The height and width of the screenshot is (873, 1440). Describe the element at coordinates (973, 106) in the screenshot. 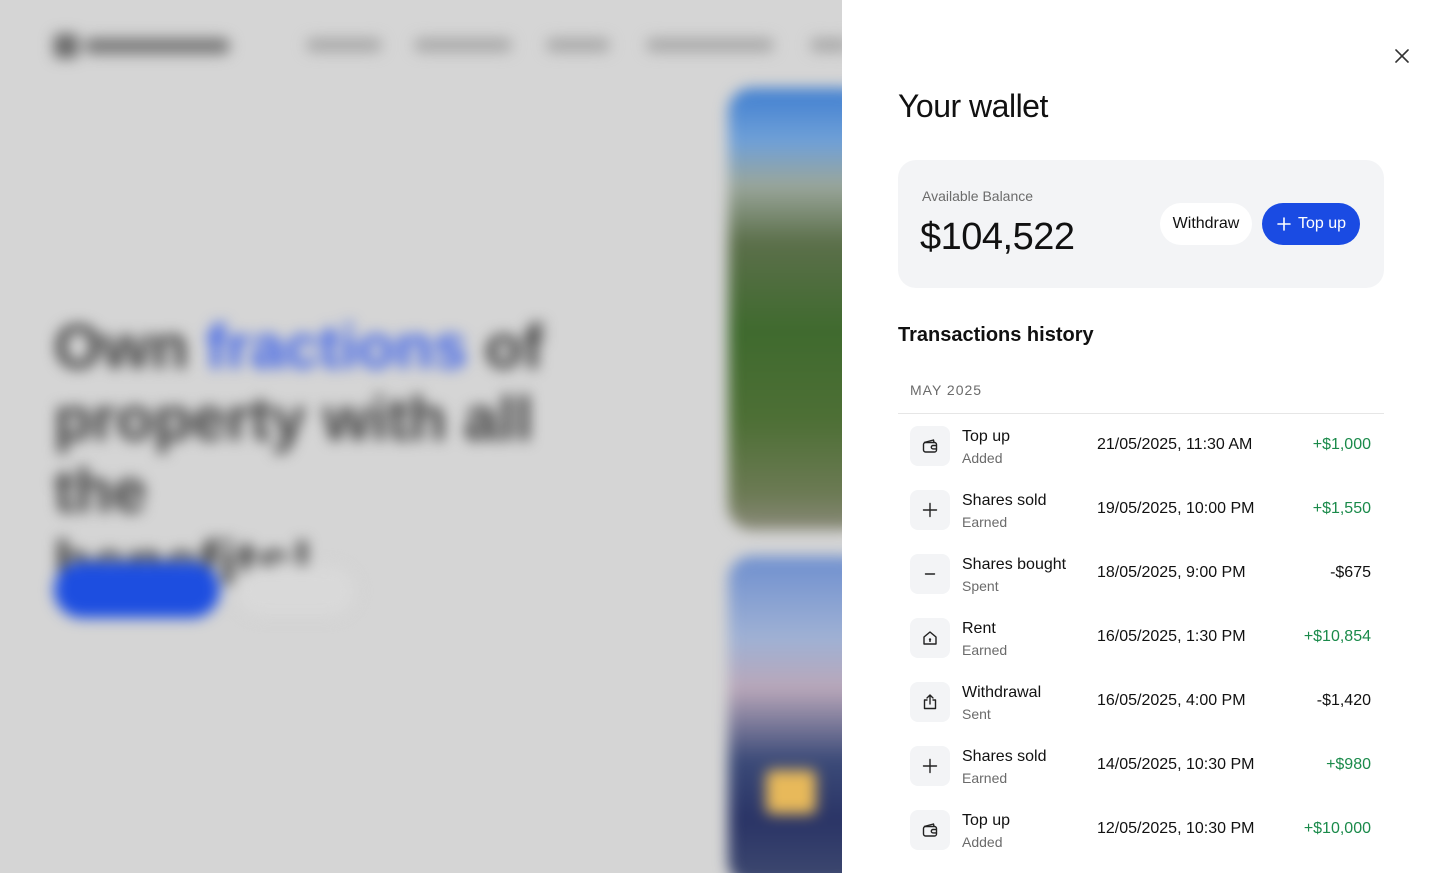

I see `drawer-title: Your wallet` at that location.